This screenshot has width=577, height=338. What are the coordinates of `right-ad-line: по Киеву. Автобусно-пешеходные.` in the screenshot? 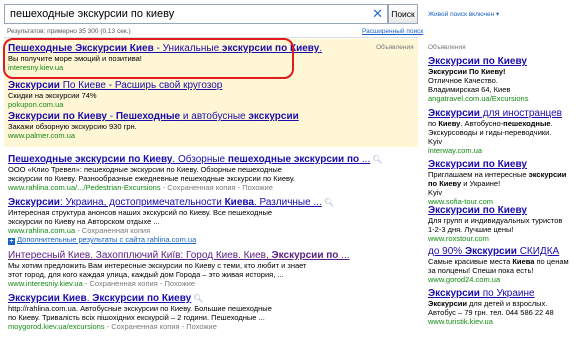 It's located at (490, 123).